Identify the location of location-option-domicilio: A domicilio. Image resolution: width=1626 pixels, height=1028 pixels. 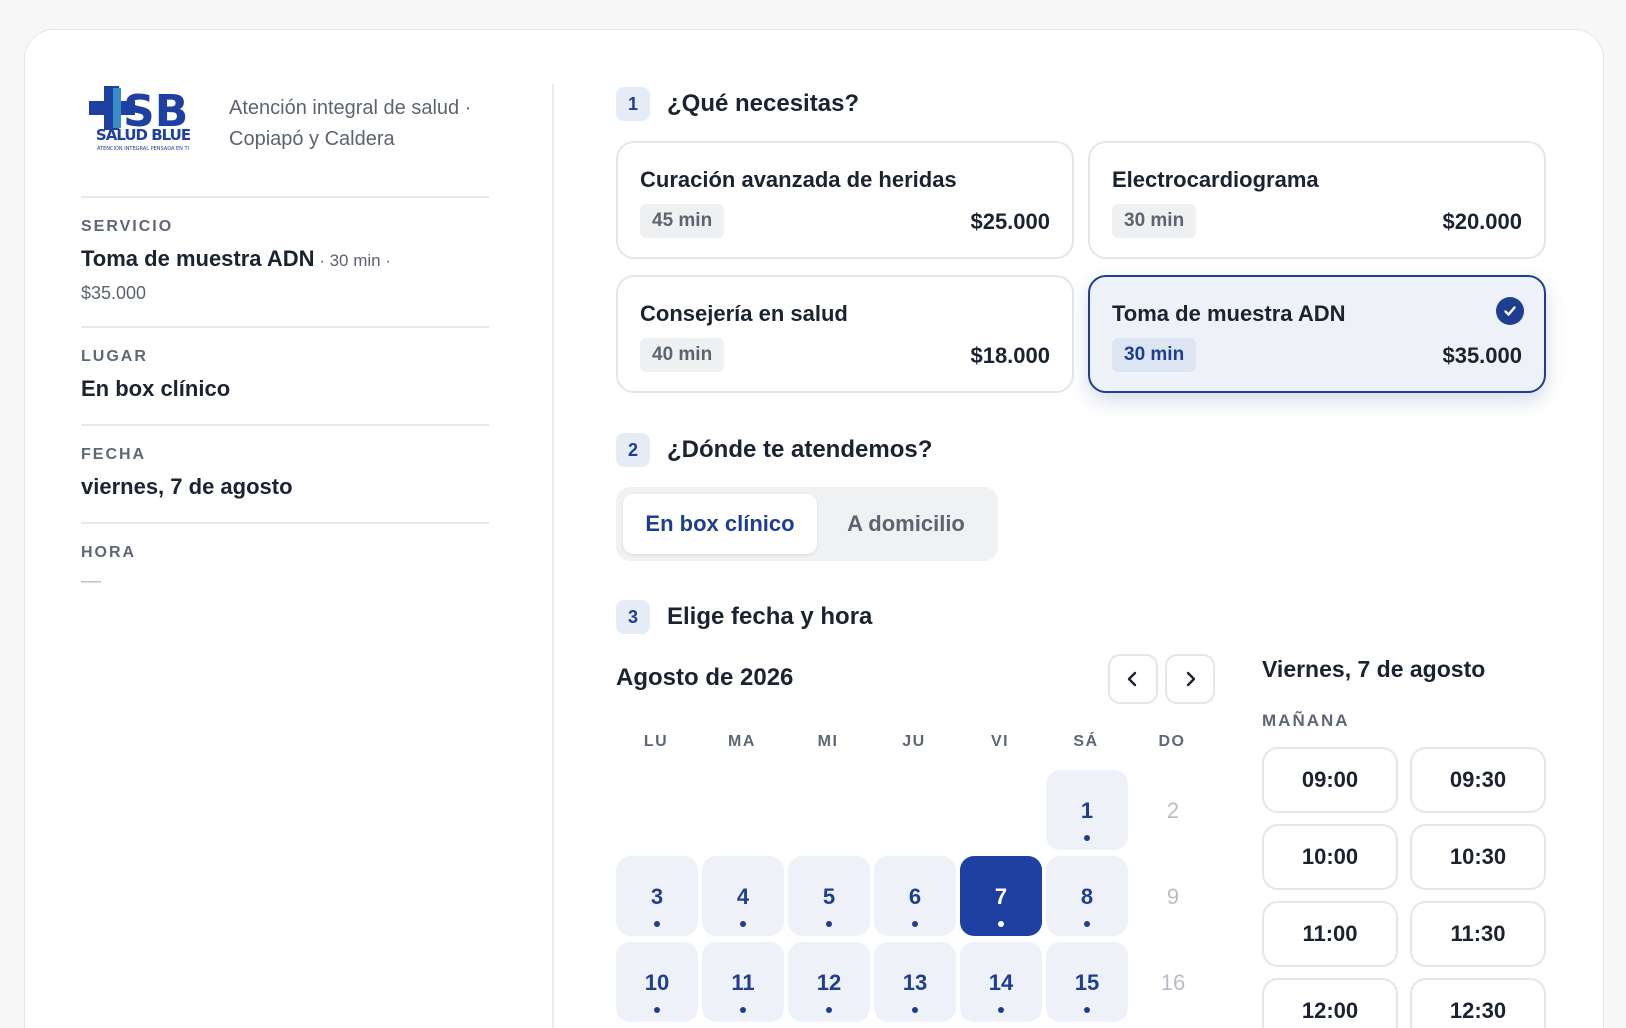
(906, 524).